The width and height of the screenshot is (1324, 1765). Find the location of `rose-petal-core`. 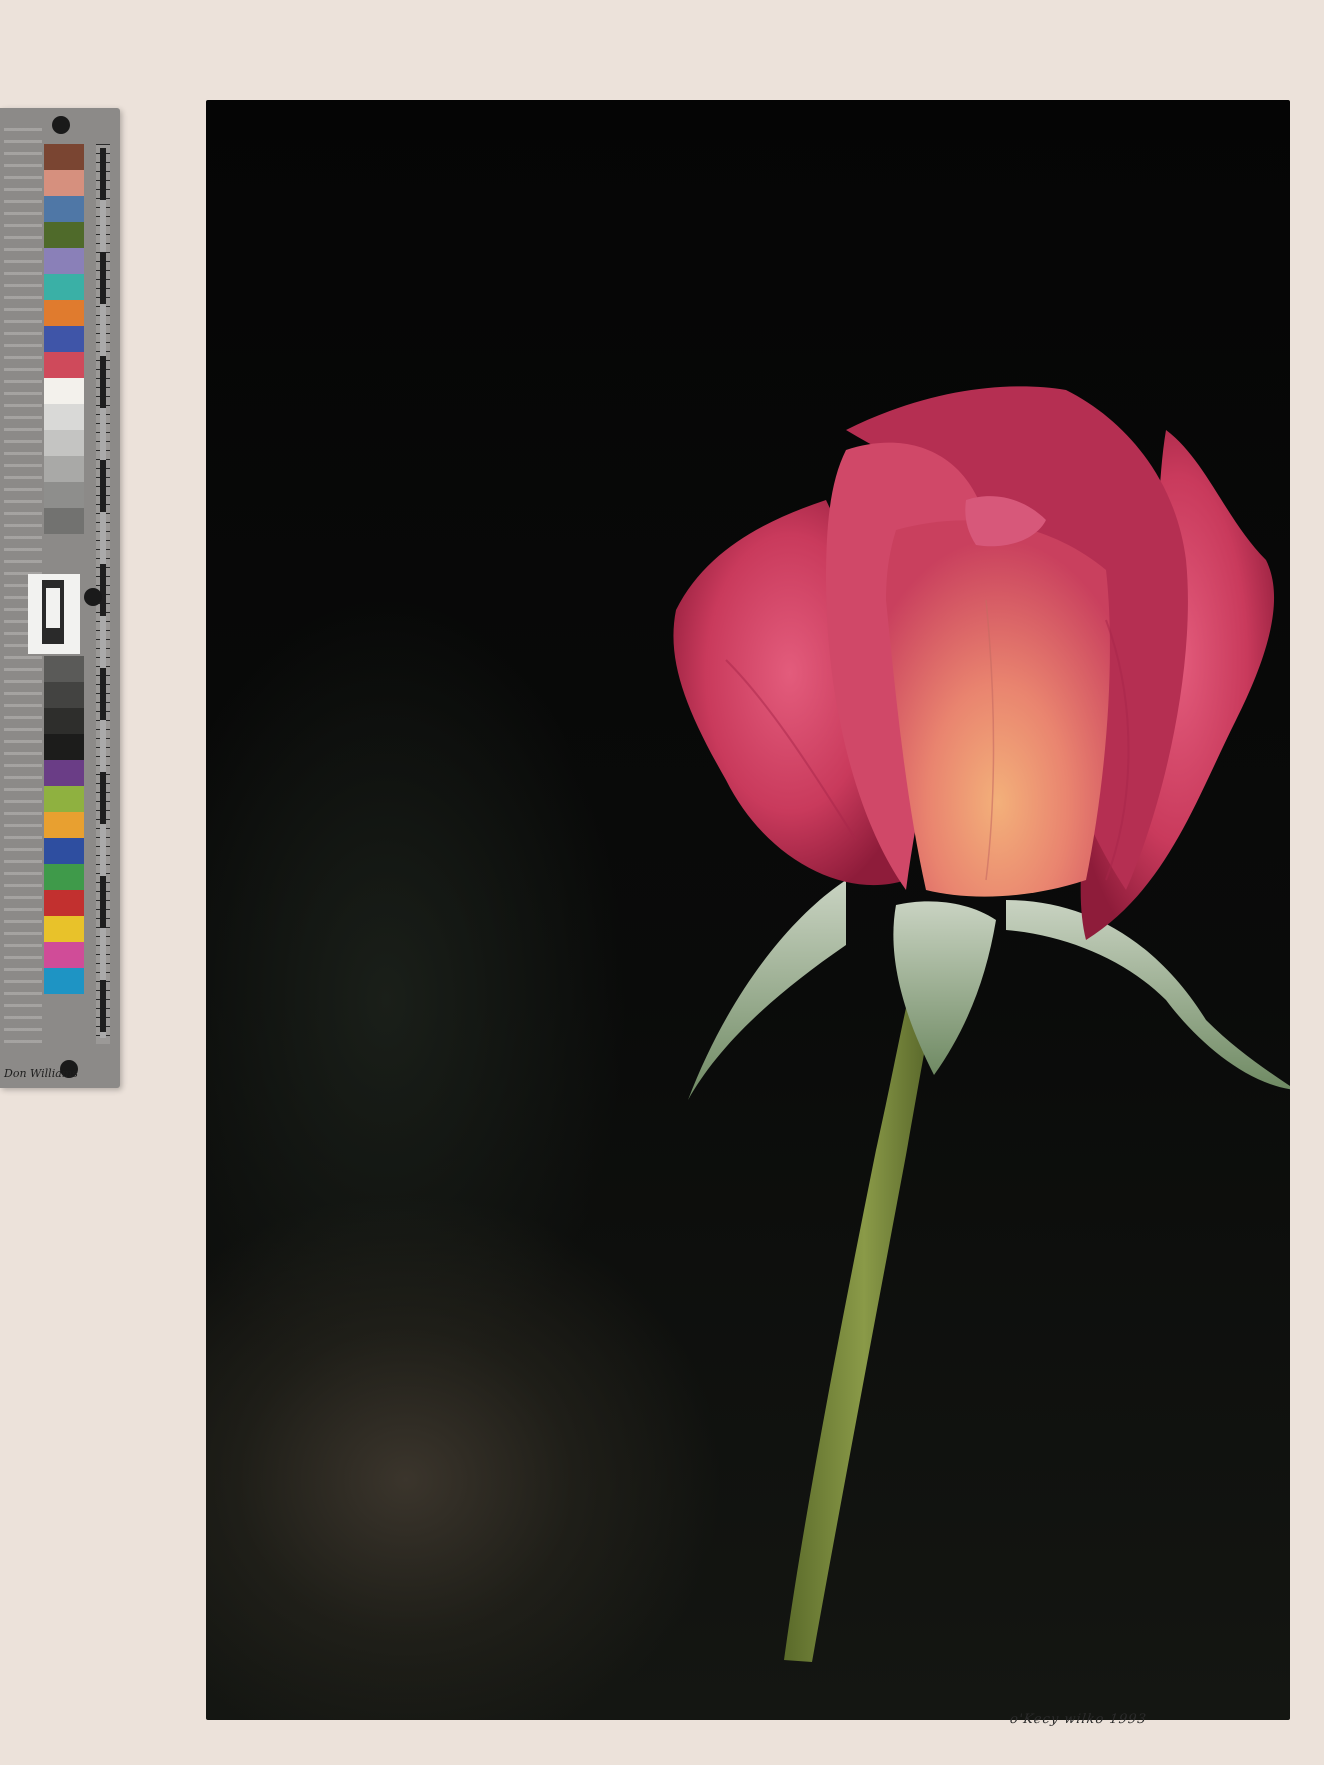

rose-petal-core is located at coordinates (998, 708).